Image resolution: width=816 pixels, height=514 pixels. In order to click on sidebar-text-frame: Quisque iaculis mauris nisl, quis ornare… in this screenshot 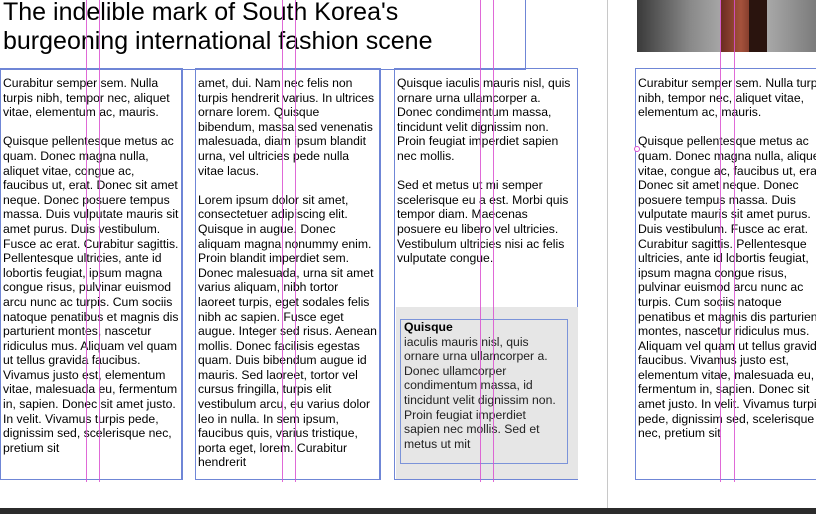, I will do `click(484, 391)`.